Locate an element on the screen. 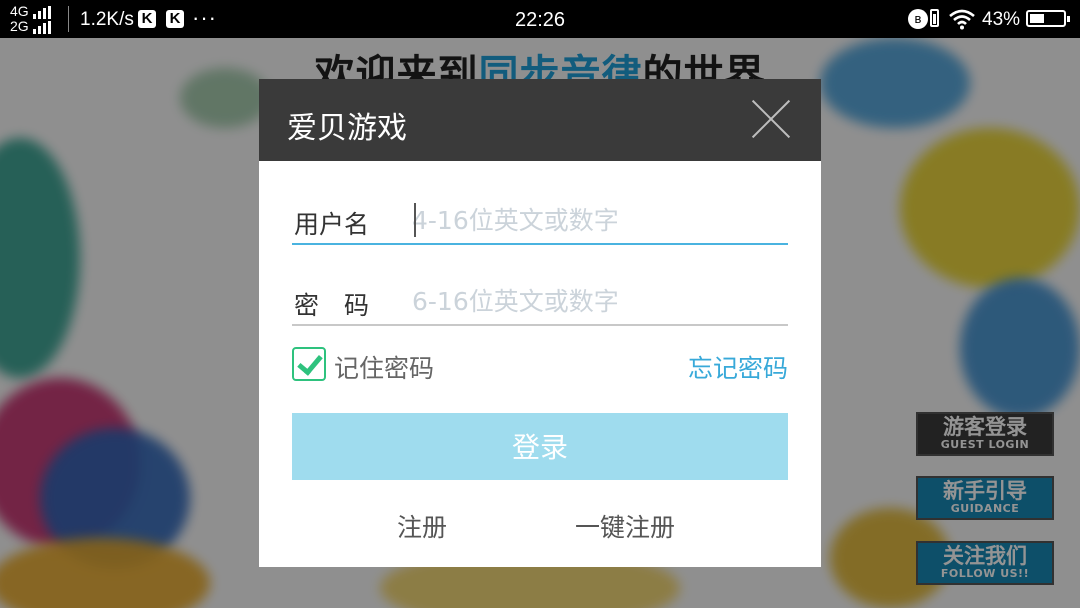  username-input is located at coordinates (597, 220).